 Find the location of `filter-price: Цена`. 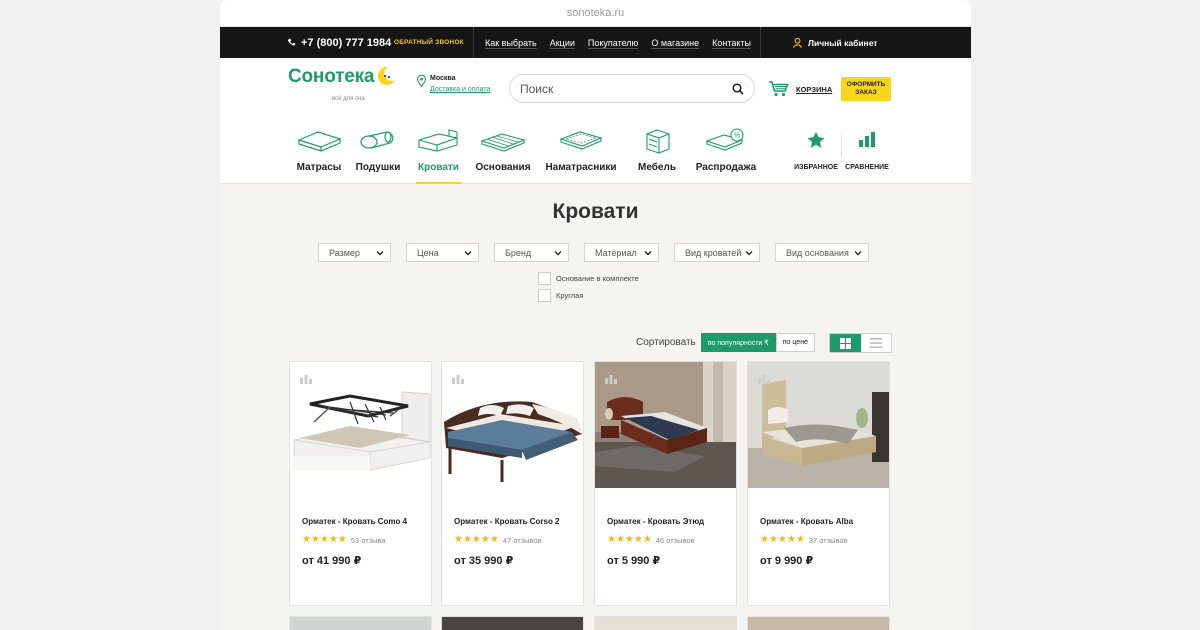

filter-price: Цена is located at coordinates (442, 252).